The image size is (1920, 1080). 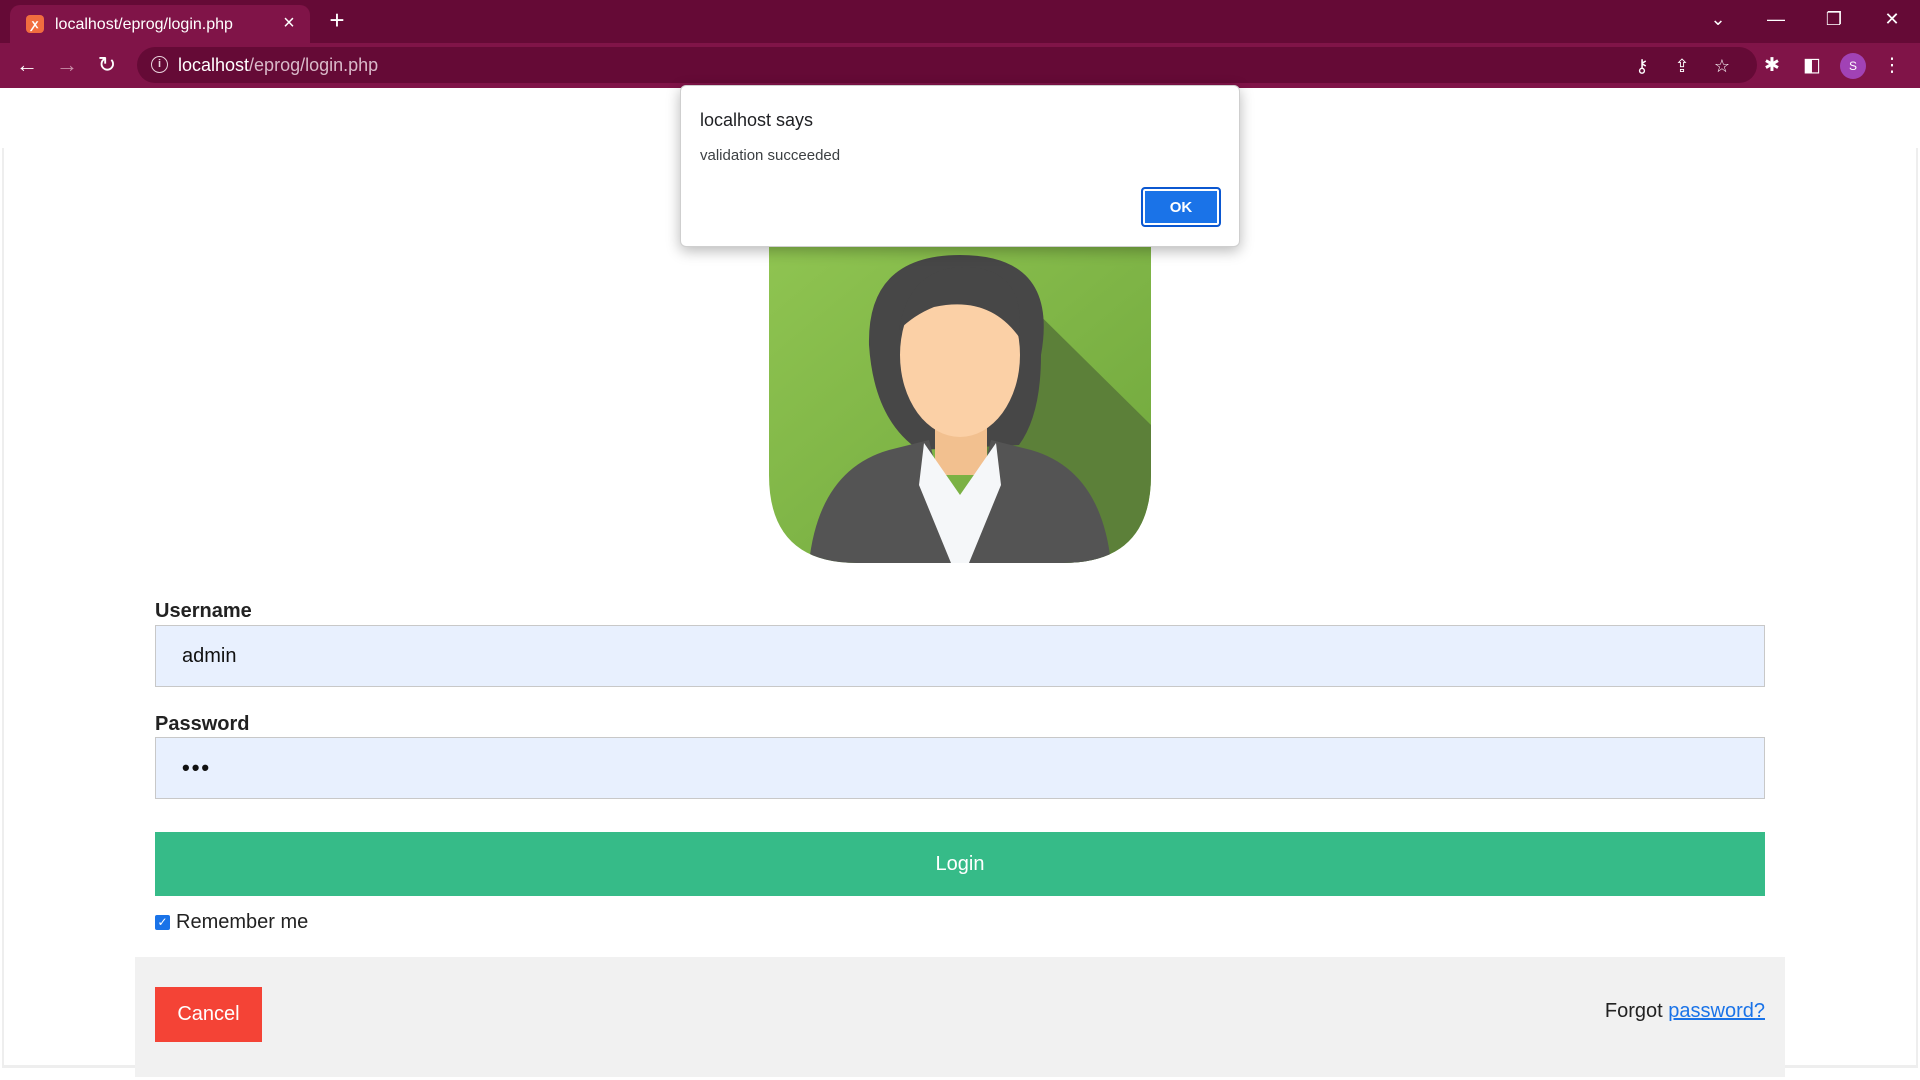 I want to click on xampp-icon: ꭗ, so click(x=35, y=24).